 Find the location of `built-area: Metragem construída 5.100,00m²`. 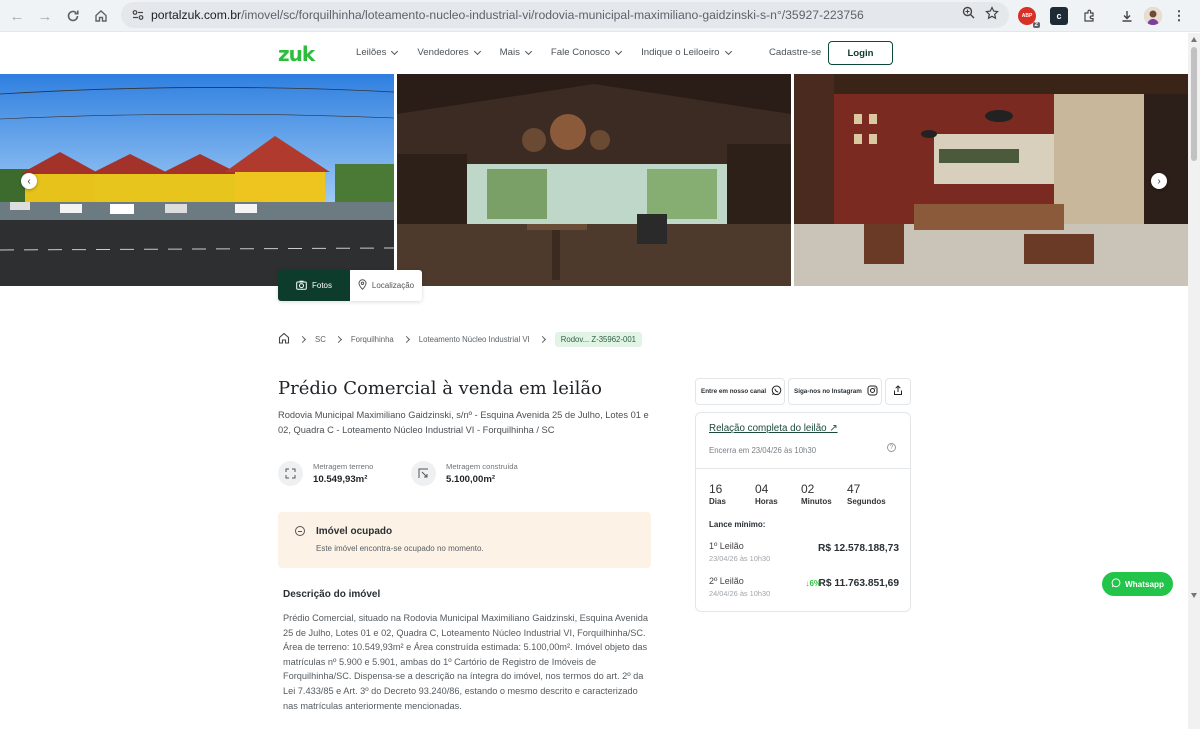

built-area: Metragem construída 5.100,00m² is located at coordinates (464, 473).